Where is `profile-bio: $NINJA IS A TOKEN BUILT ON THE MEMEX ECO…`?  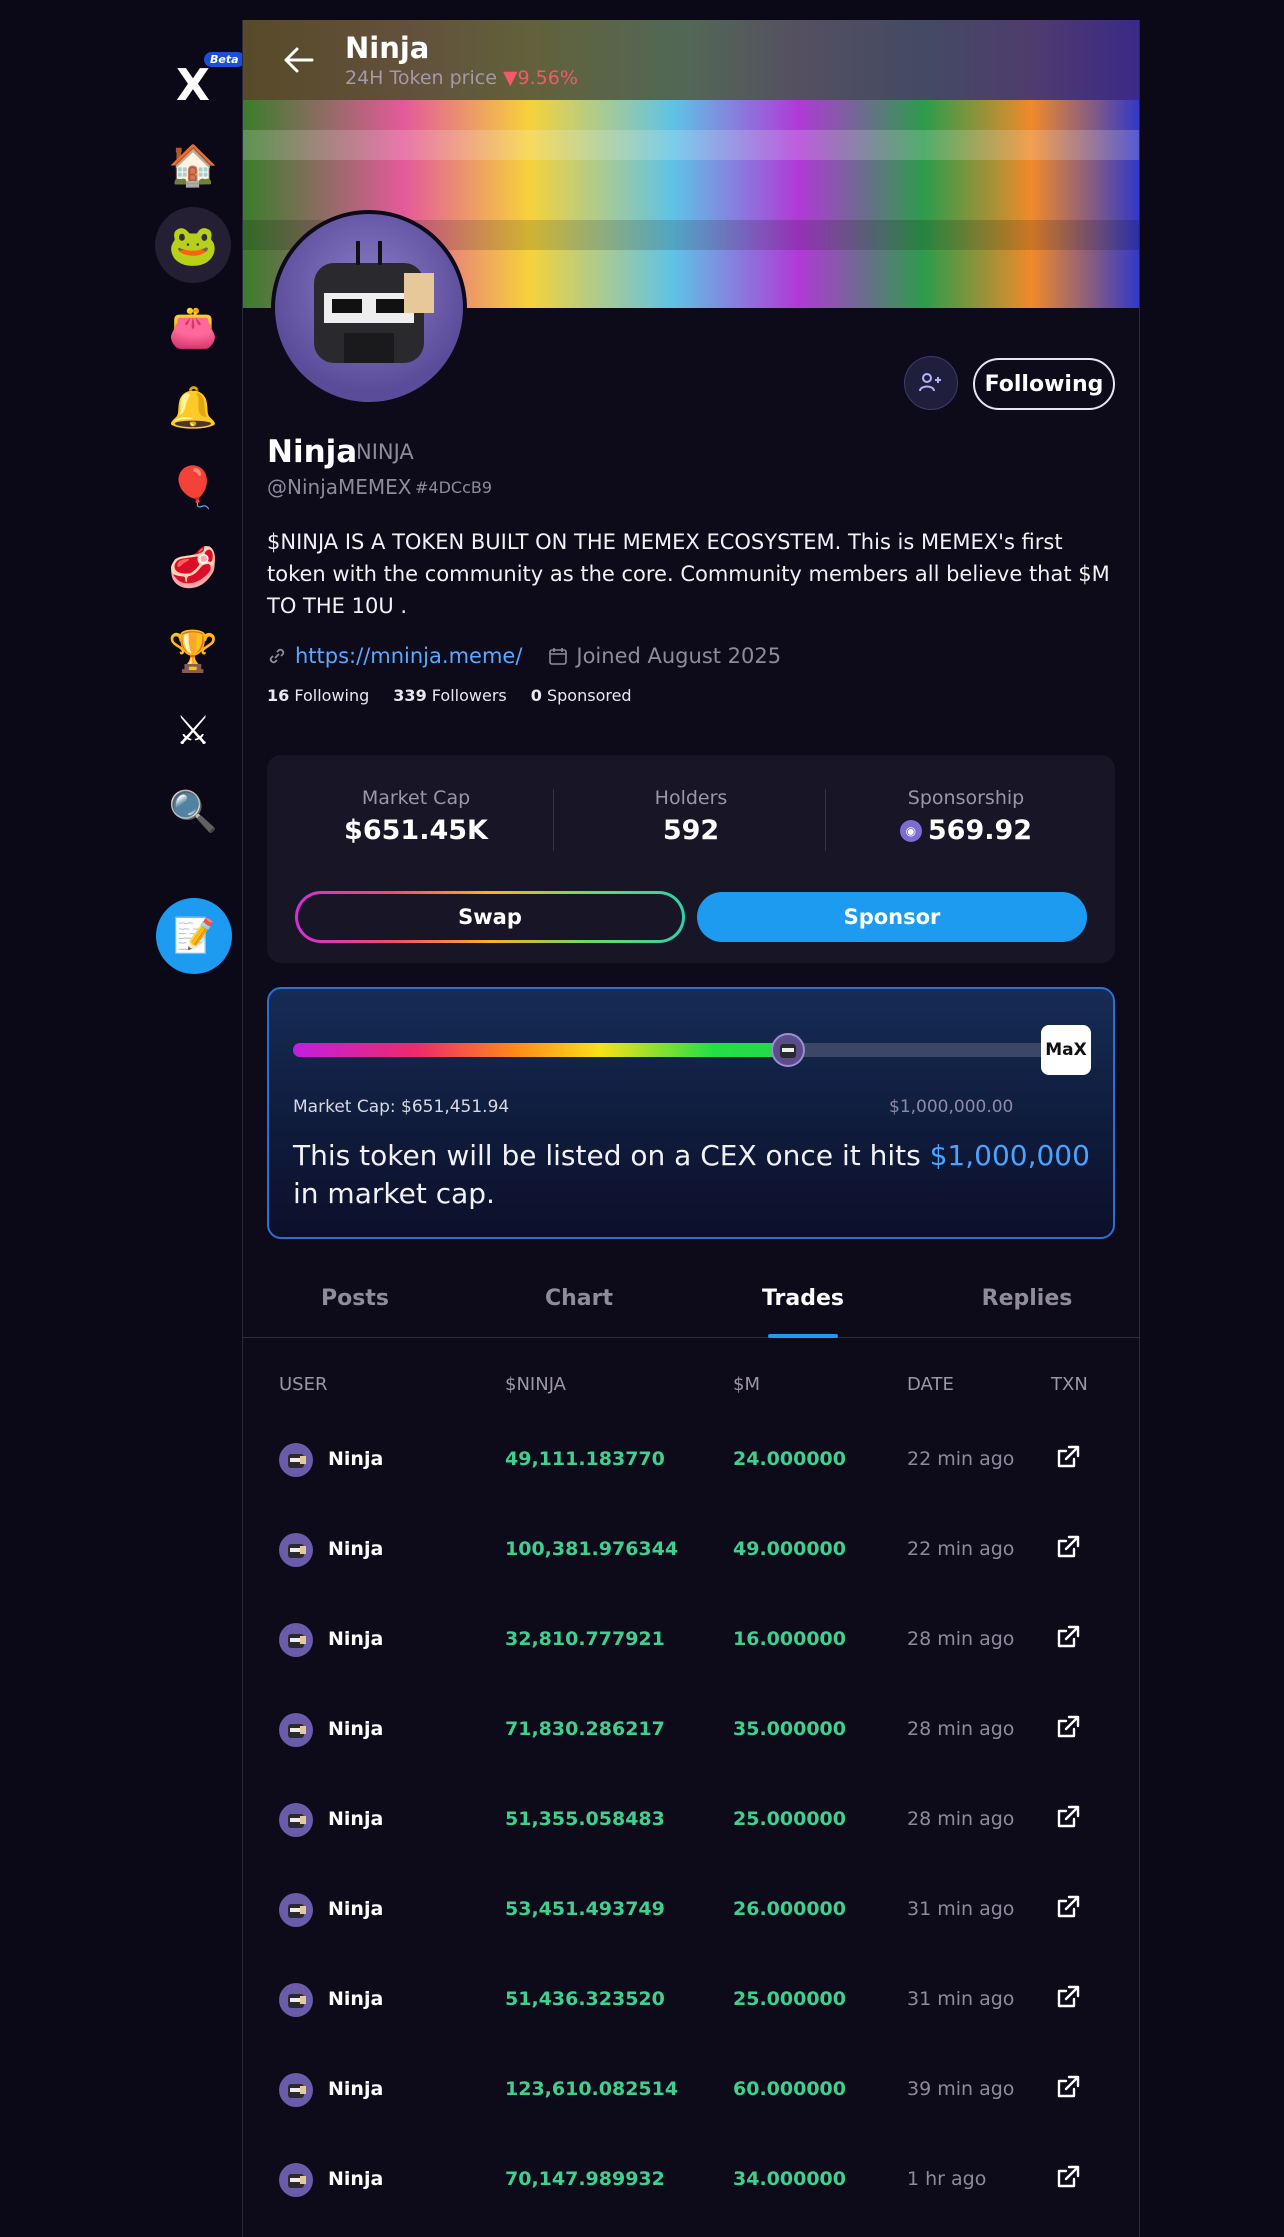
profile-bio: $NINJA IS A TOKEN BUILT ON THE MEMEX ECO… is located at coordinates (688, 574).